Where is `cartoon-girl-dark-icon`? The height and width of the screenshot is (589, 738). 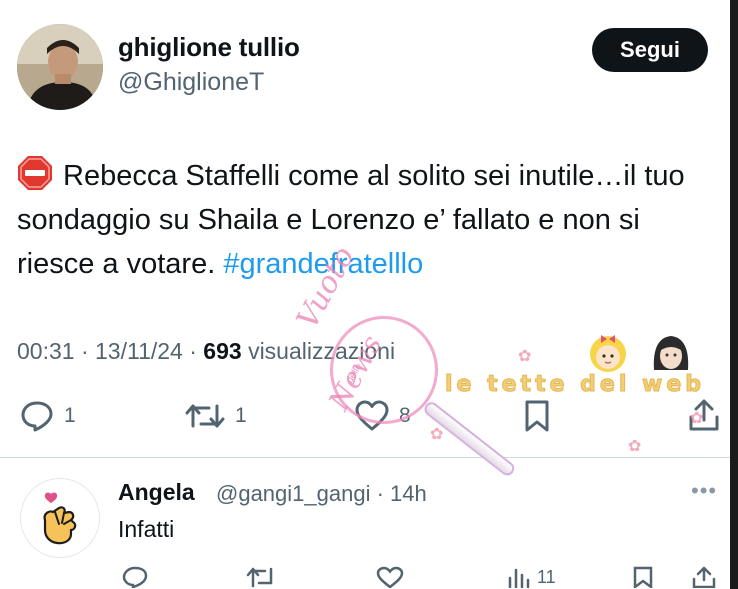
cartoon-girl-dark-icon is located at coordinates (671, 353).